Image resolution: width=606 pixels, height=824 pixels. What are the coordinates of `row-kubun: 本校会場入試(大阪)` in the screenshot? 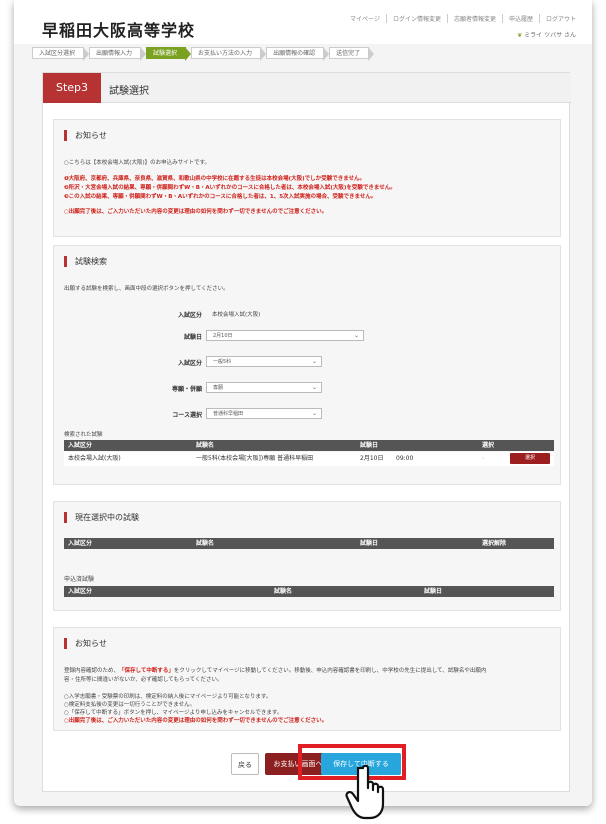 It's located at (94, 458).